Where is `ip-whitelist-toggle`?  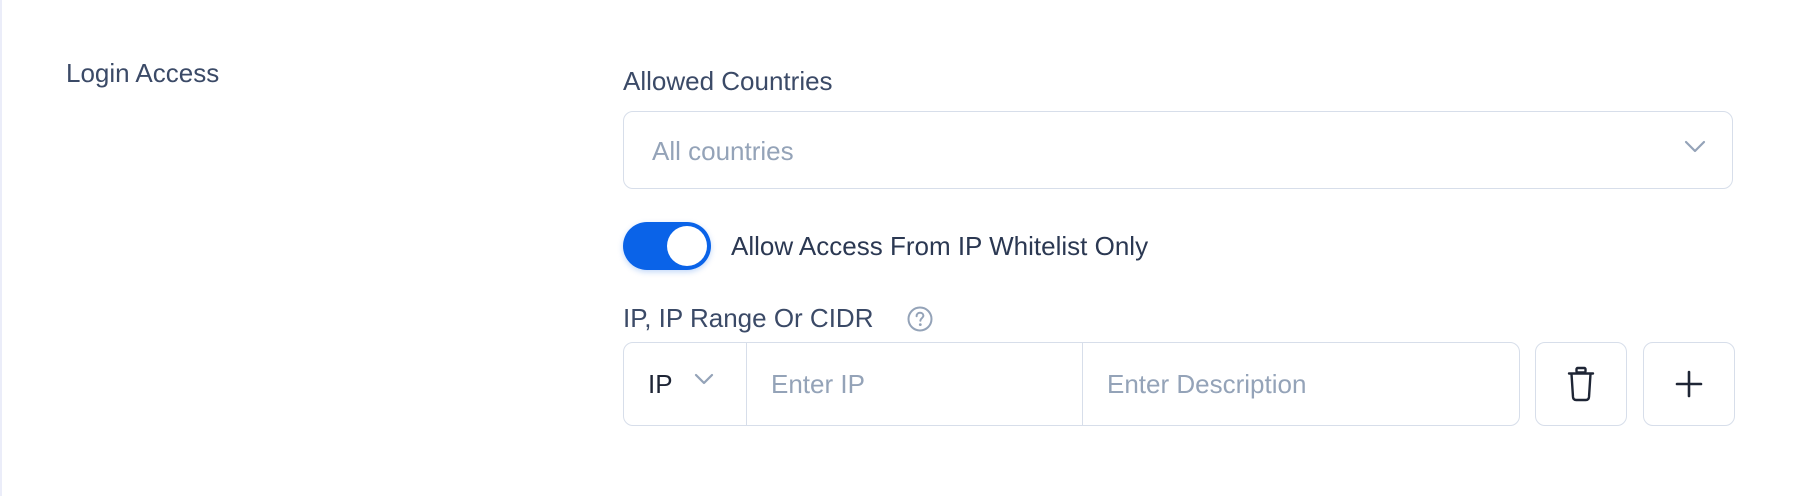
ip-whitelist-toggle is located at coordinates (667, 246).